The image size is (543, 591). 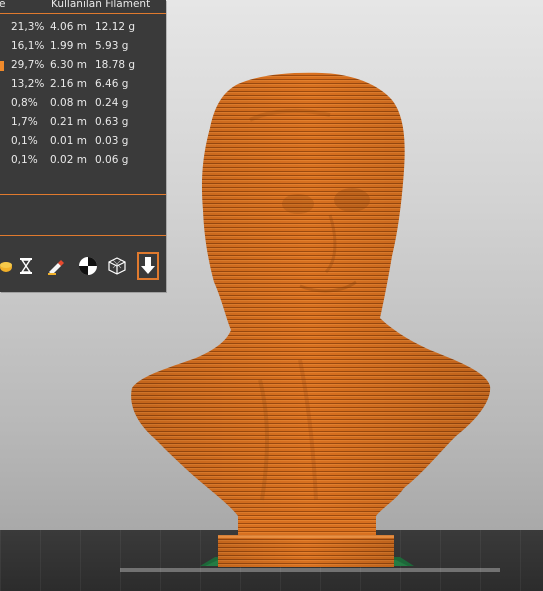 I want to click on weight-cell: 12.12 g, so click(x=115, y=27).